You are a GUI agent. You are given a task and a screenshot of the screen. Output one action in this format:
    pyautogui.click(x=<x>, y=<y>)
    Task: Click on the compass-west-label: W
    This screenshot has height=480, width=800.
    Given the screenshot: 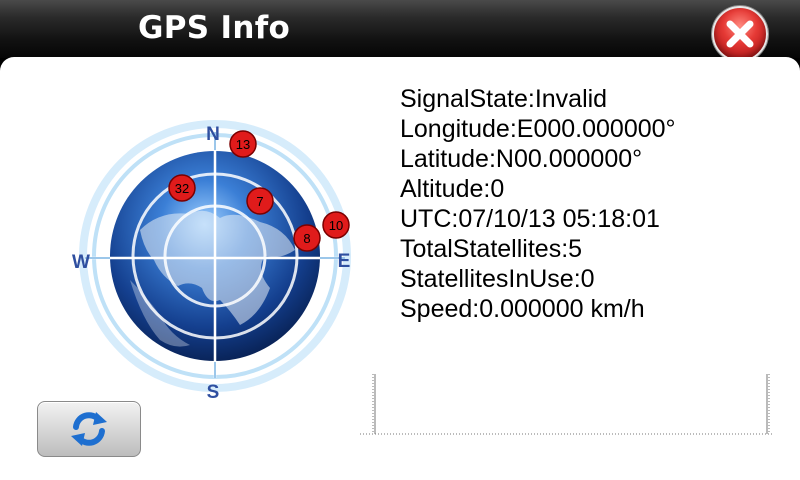 What is the action you would take?
    pyautogui.click(x=81, y=262)
    